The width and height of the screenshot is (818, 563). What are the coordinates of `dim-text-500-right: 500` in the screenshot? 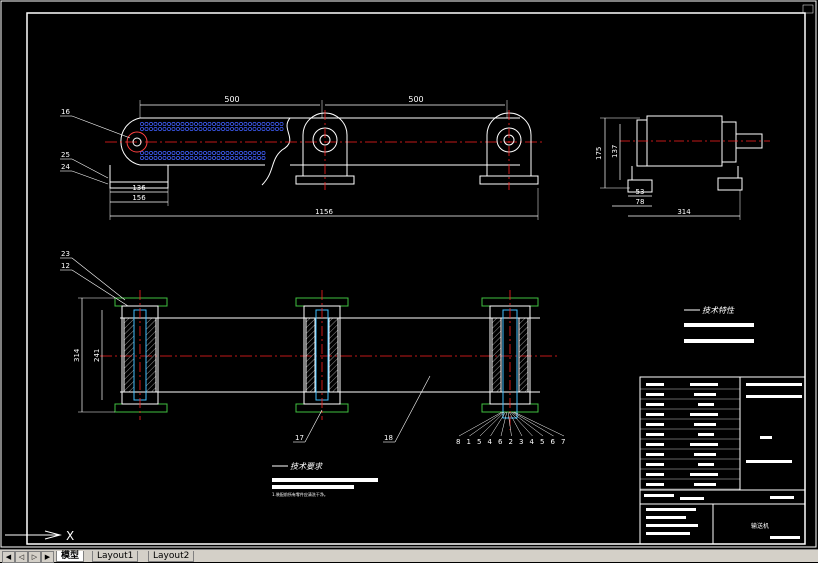 It's located at (415, 99).